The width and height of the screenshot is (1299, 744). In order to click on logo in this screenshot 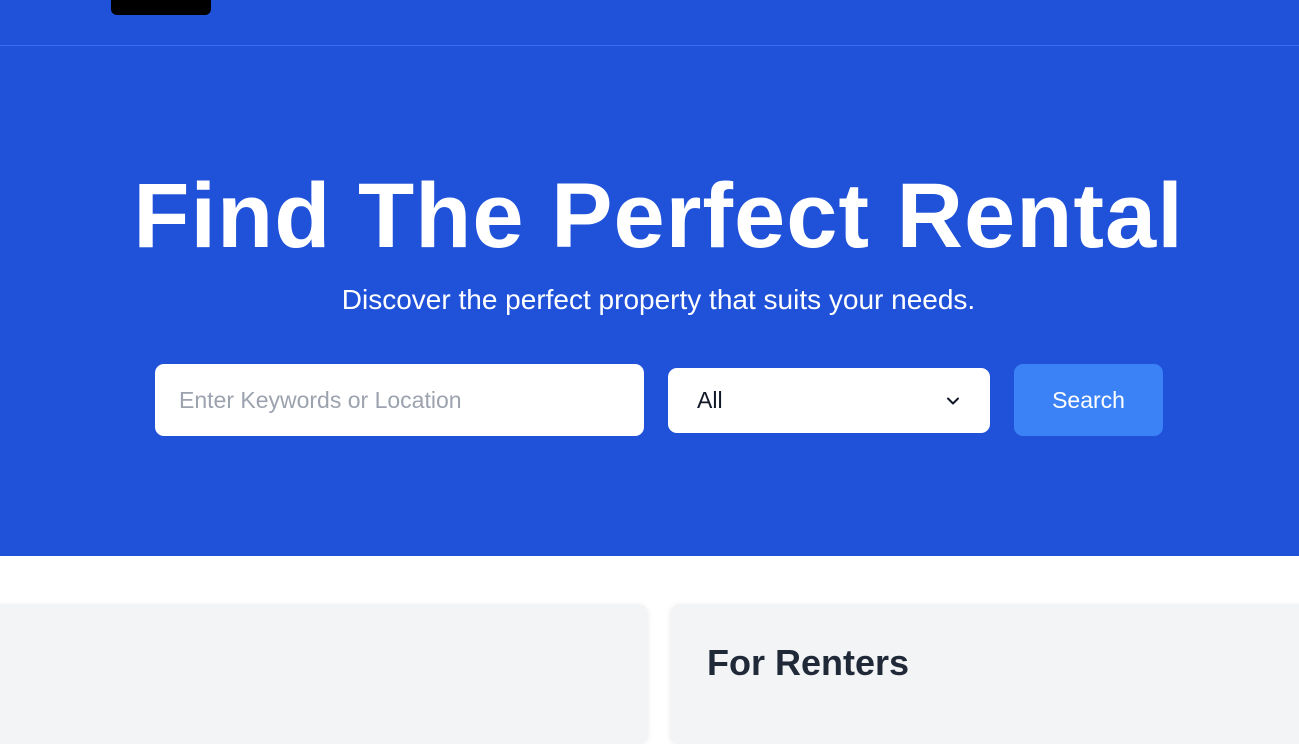, I will do `click(161, 7)`.